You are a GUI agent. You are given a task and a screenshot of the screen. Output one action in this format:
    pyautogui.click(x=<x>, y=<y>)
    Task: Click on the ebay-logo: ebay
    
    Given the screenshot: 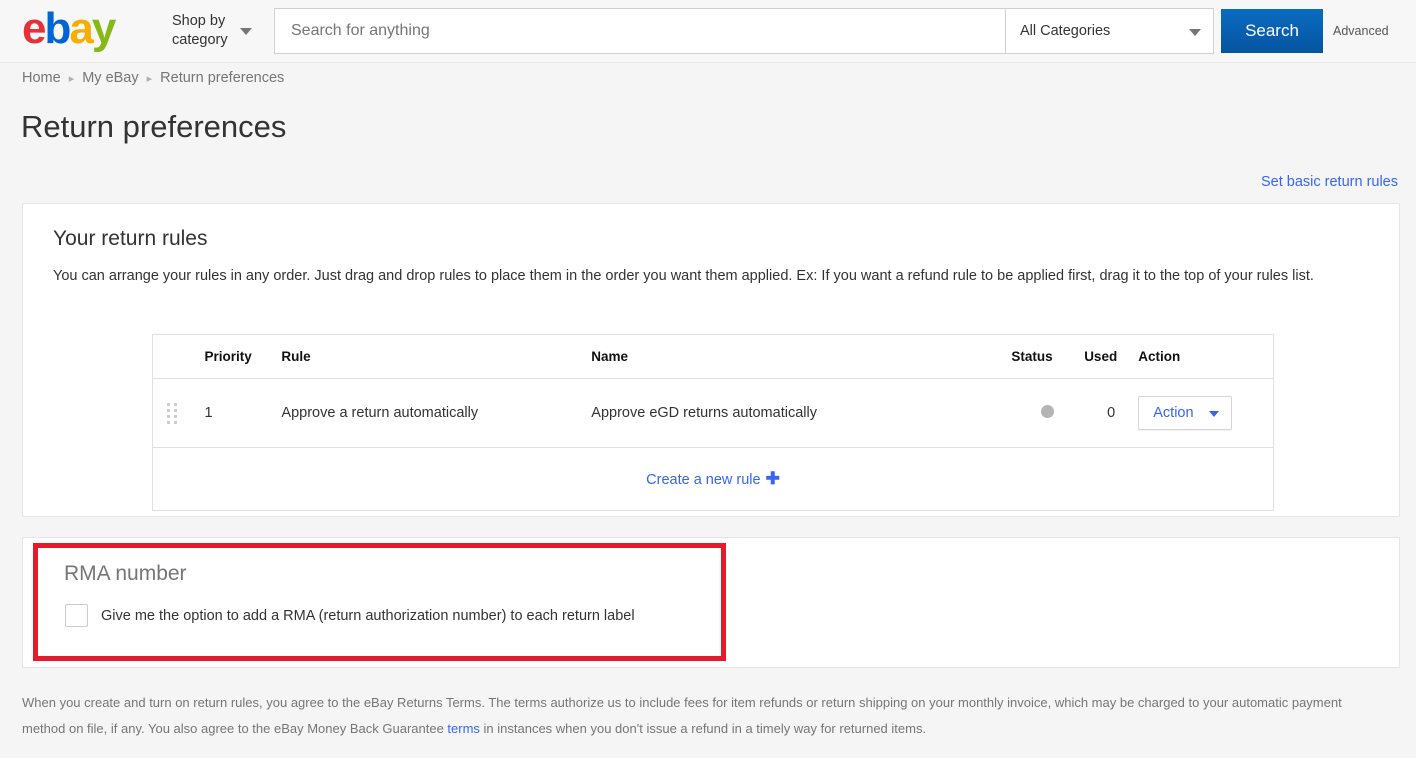 What is the action you would take?
    pyautogui.click(x=69, y=29)
    